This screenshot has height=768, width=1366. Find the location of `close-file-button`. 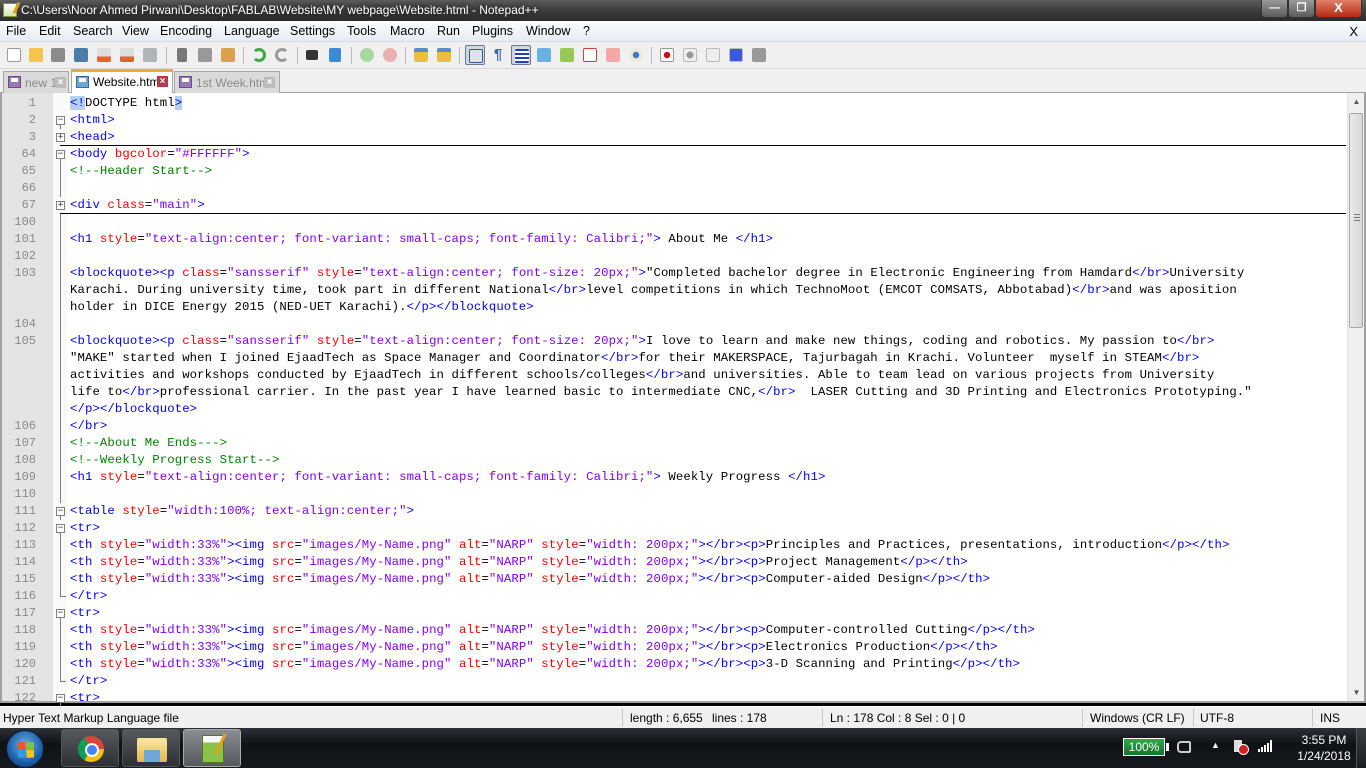

close-file-button is located at coordinates (104, 55).